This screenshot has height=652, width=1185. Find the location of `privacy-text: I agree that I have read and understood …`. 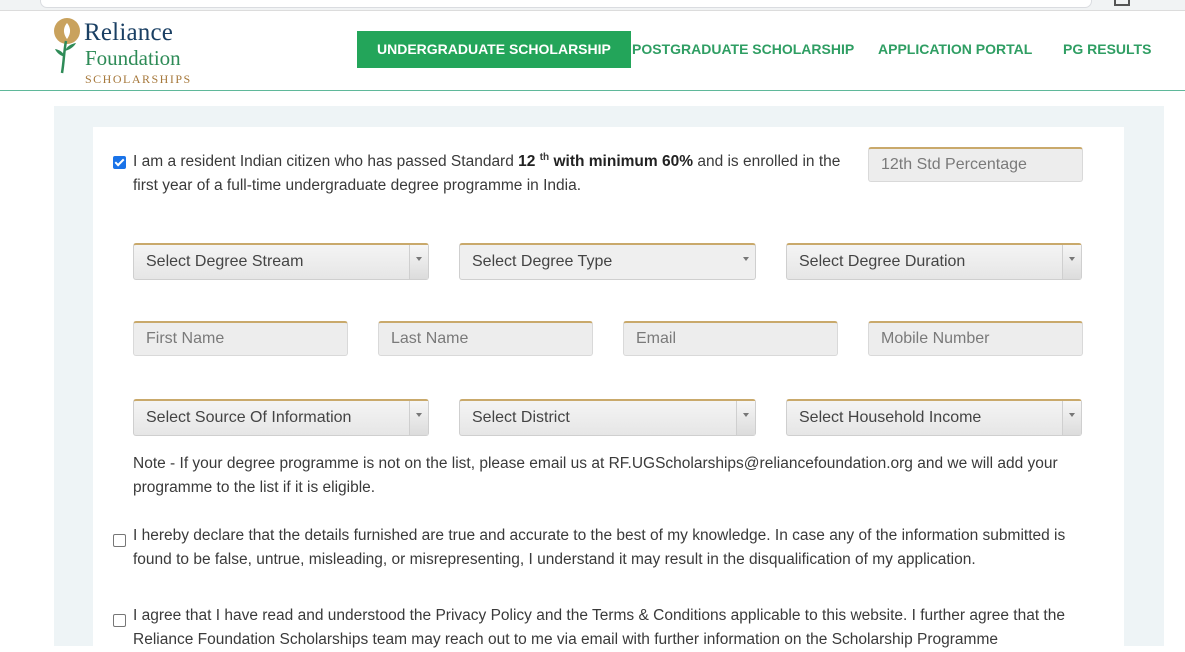

privacy-text: I agree that I have read and understood … is located at coordinates (599, 627).